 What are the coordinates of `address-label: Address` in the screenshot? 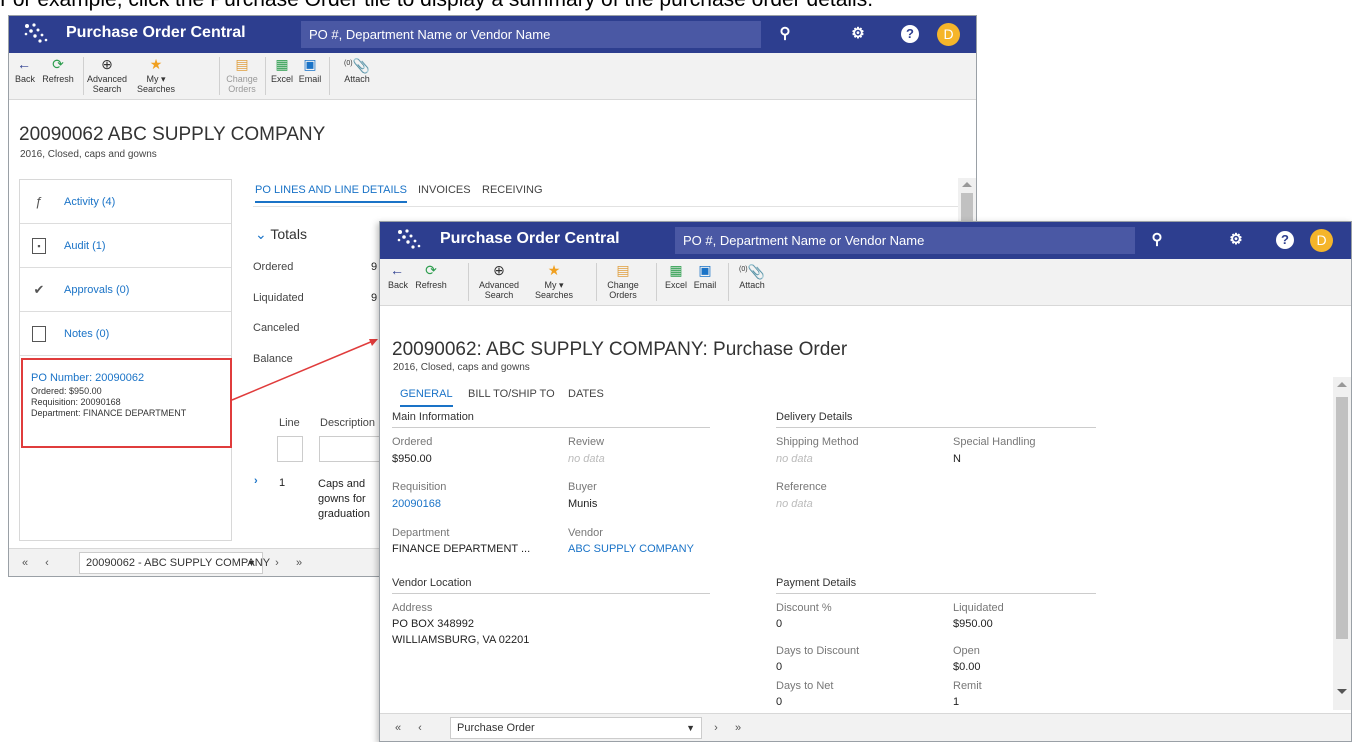 It's located at (412, 608).